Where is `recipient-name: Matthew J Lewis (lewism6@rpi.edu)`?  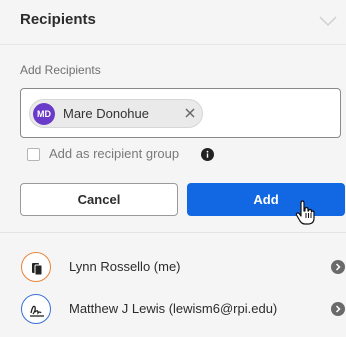 recipient-name: Matthew J Lewis (lewism6@rpi.edu) is located at coordinates (173, 308).